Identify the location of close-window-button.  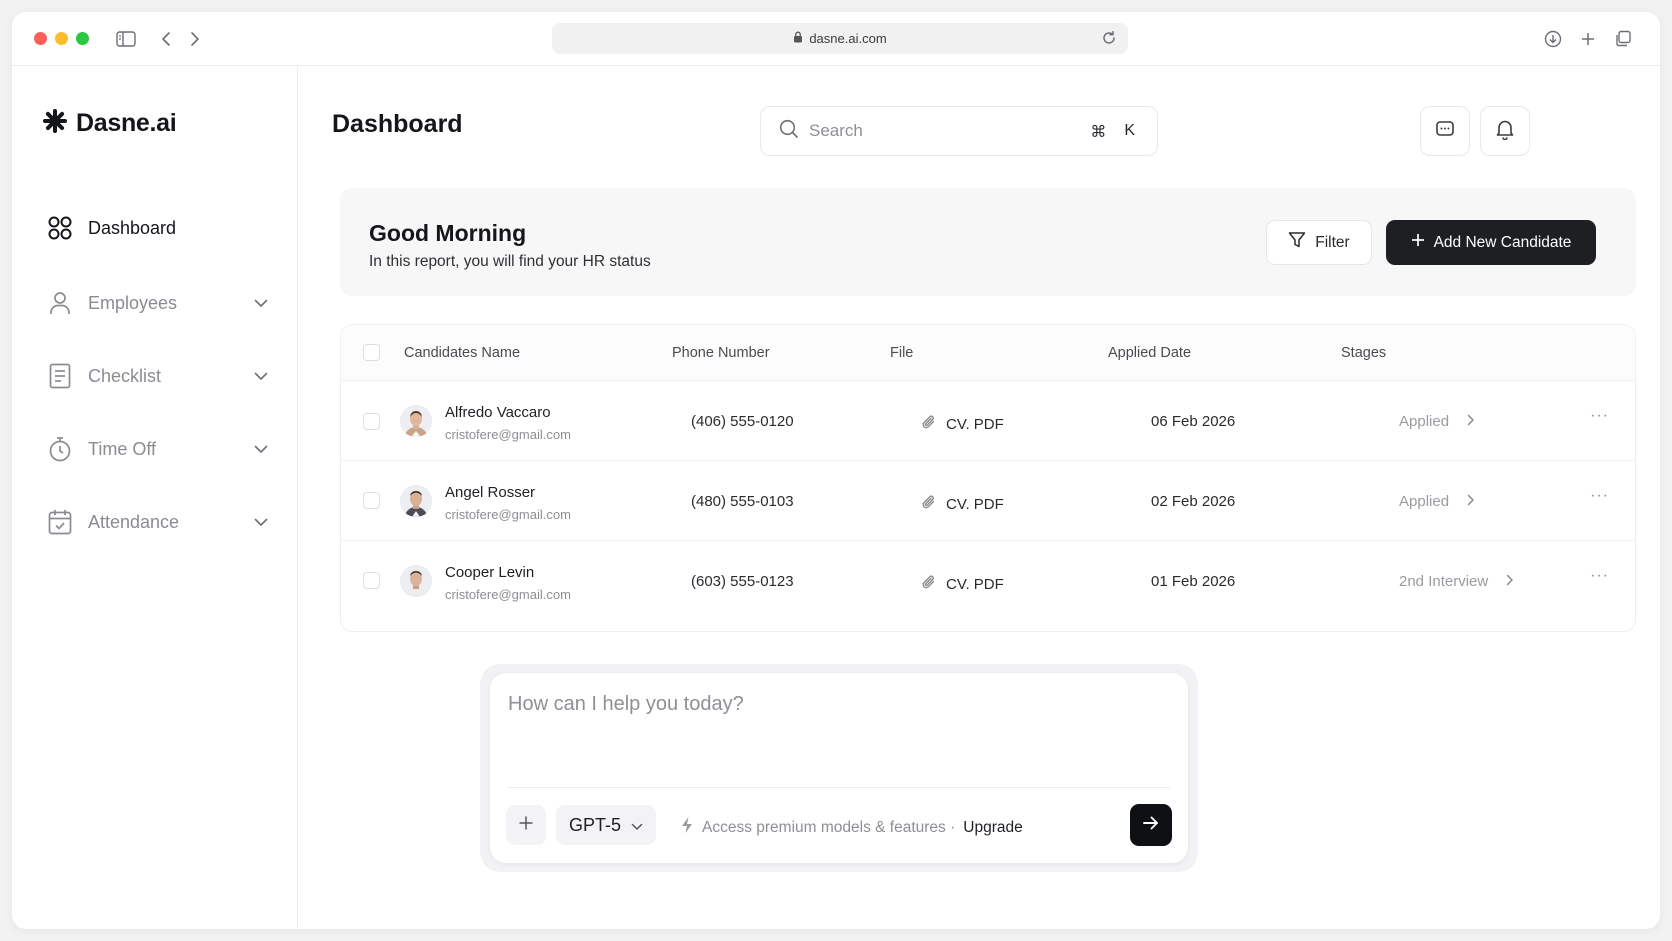
(40, 38).